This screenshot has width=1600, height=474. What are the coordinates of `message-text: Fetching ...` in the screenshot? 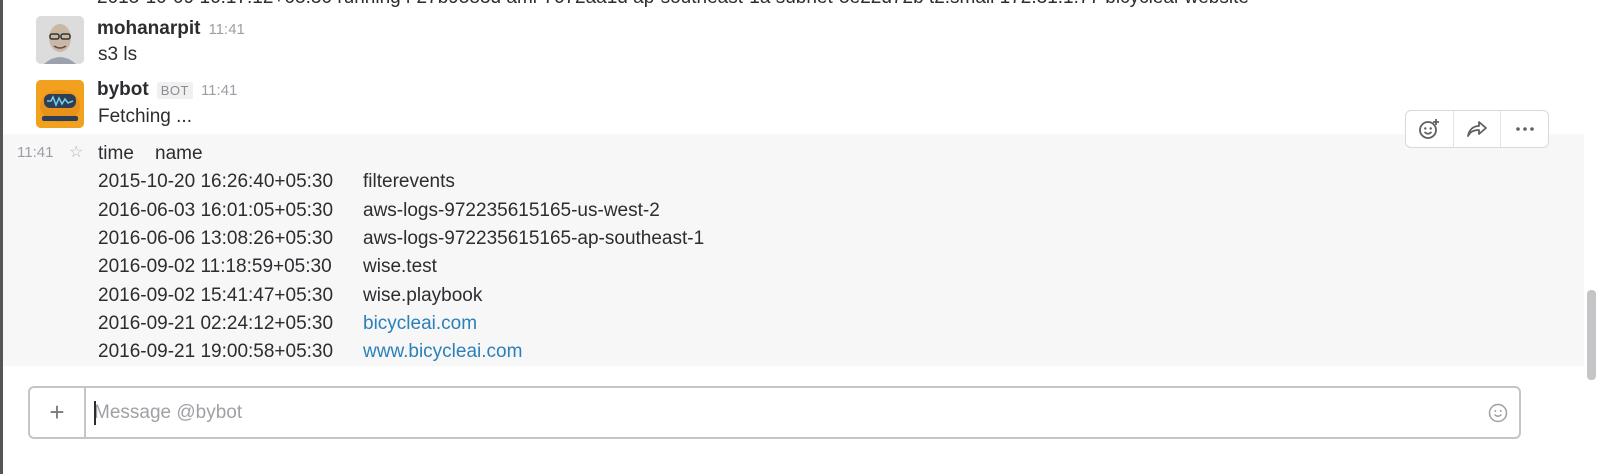 It's located at (145, 116).